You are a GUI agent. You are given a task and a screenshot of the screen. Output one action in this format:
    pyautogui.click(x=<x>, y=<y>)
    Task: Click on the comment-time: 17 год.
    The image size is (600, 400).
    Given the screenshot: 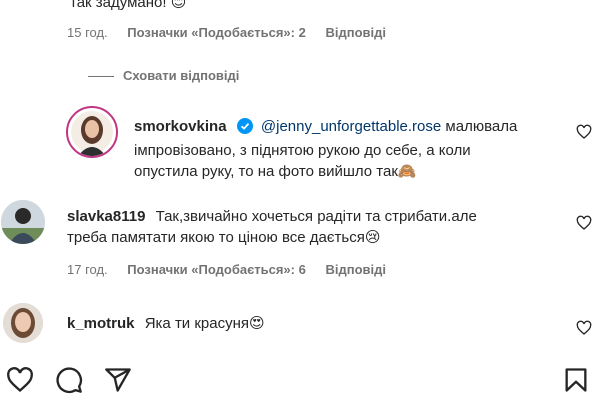 What is the action you would take?
    pyautogui.click(x=87, y=269)
    